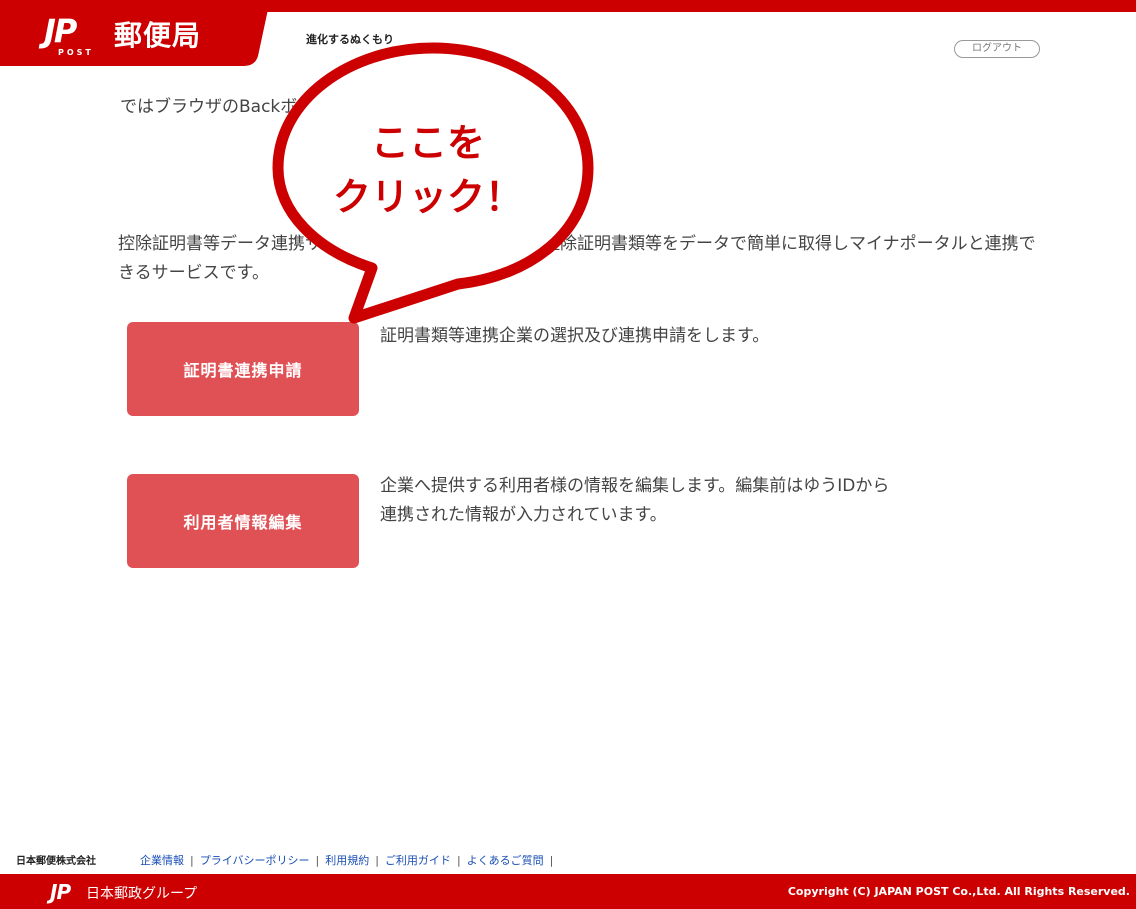  What do you see at coordinates (255, 860) in the screenshot?
I see `footer-link-privacy-policy: プライバシーポリシー` at bounding box center [255, 860].